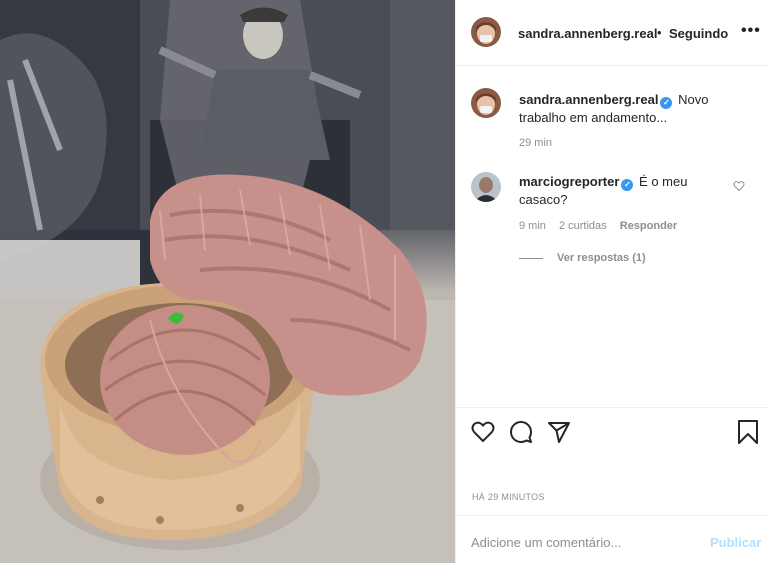 Image resolution: width=768 pixels, height=563 pixels. Describe the element at coordinates (521, 432) in the screenshot. I see `comment-icon` at that location.